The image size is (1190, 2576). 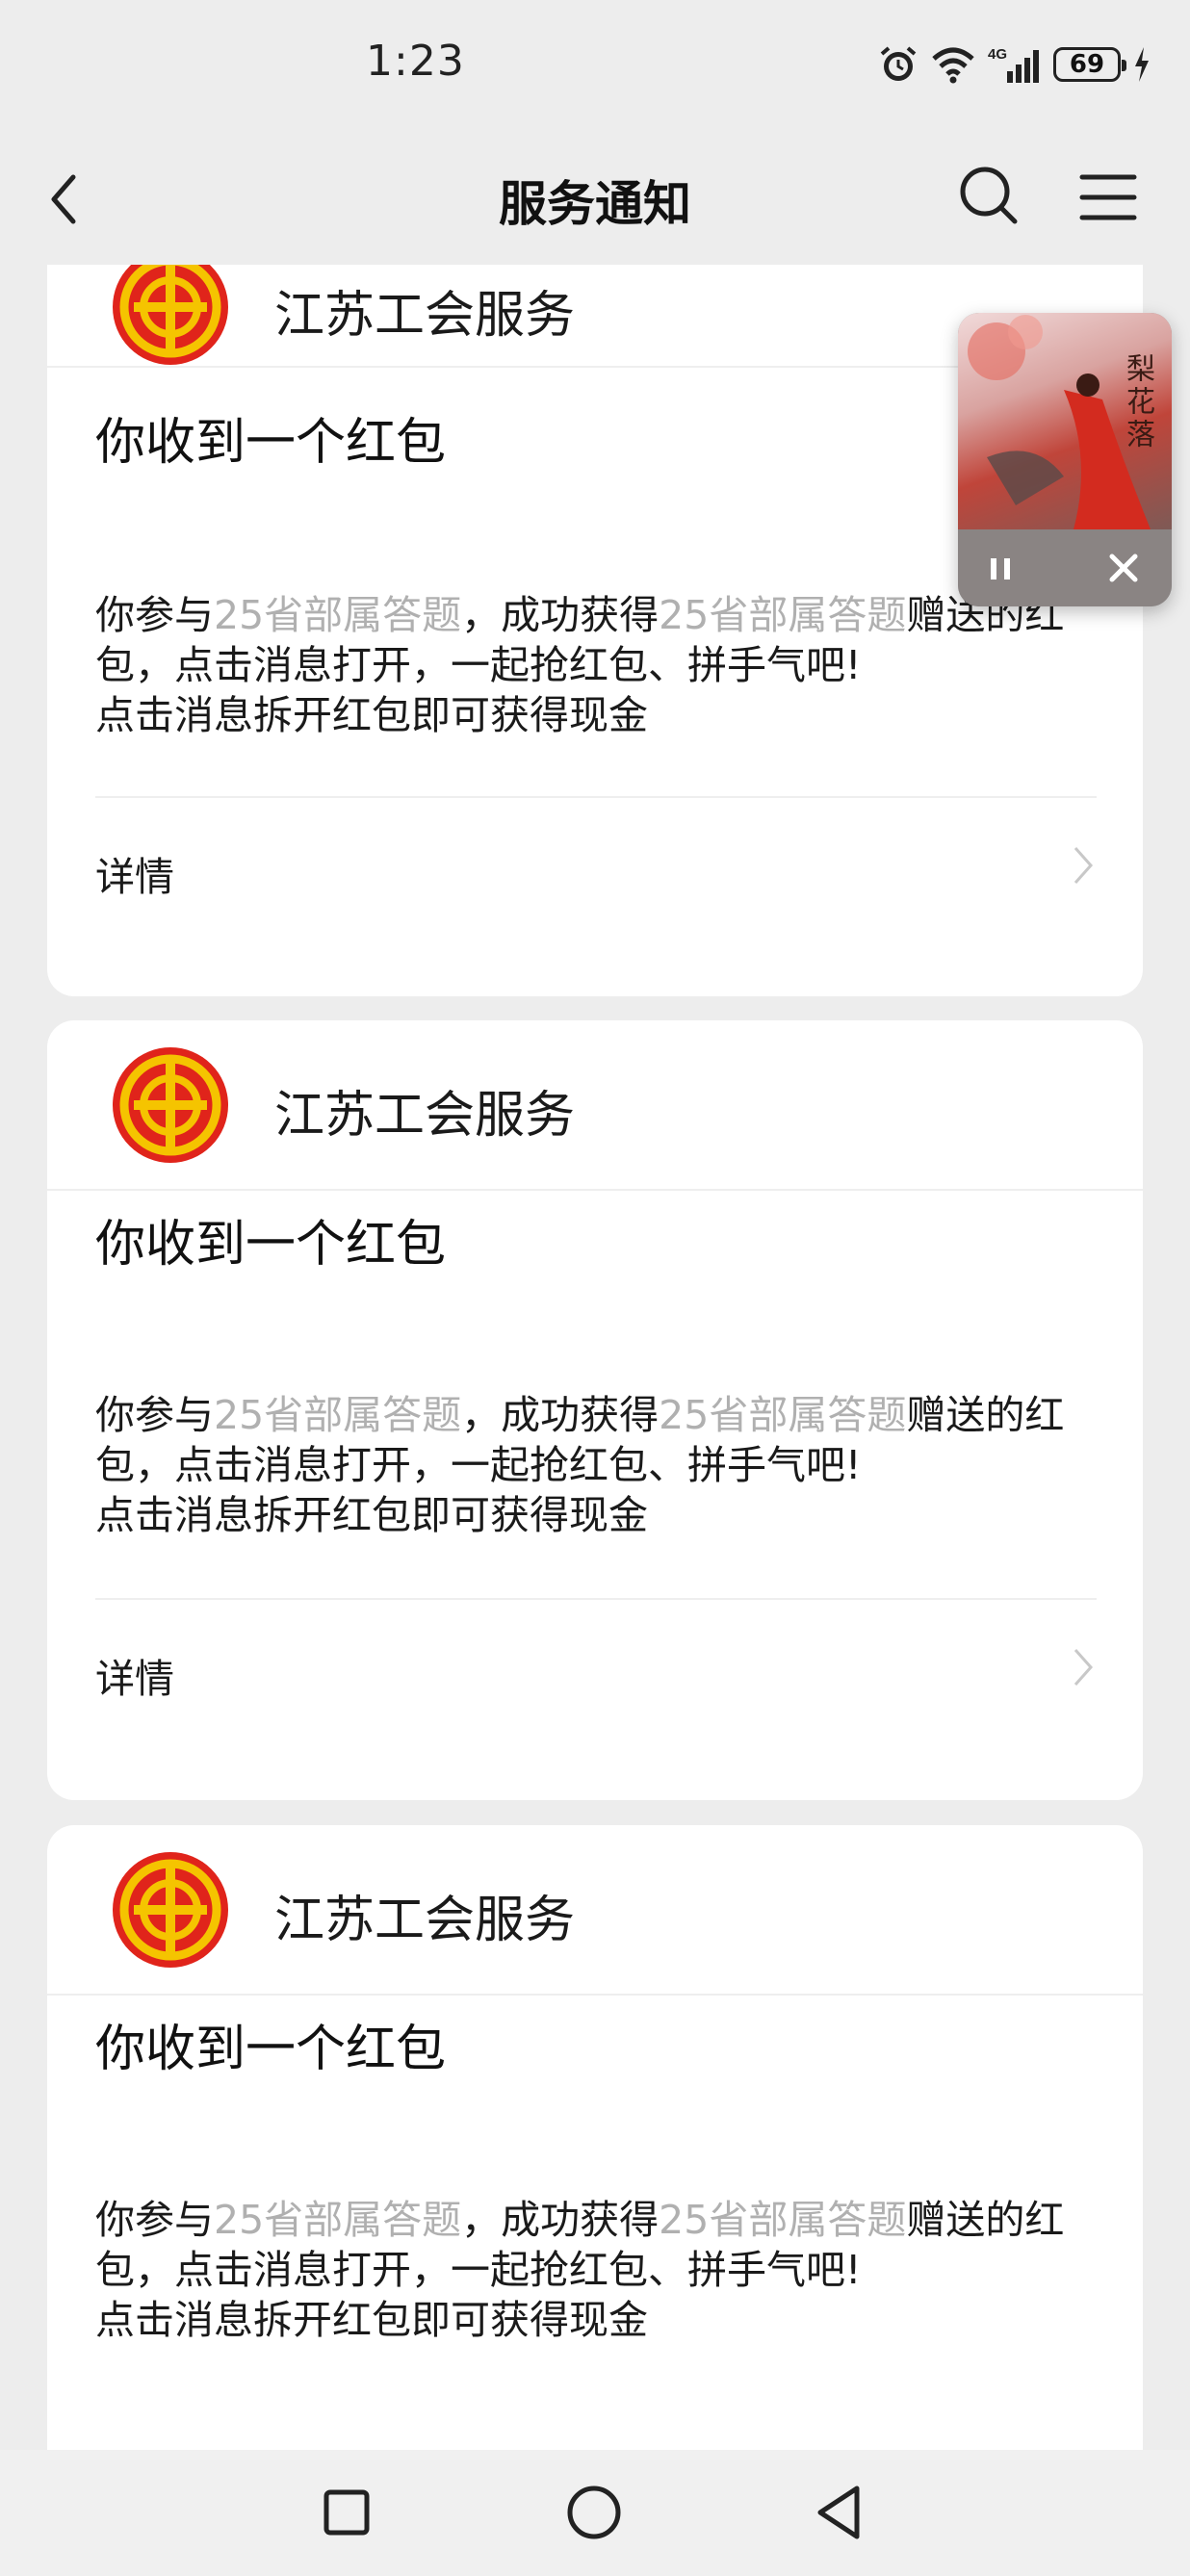 I want to click on circle-icon, so click(x=594, y=2512).